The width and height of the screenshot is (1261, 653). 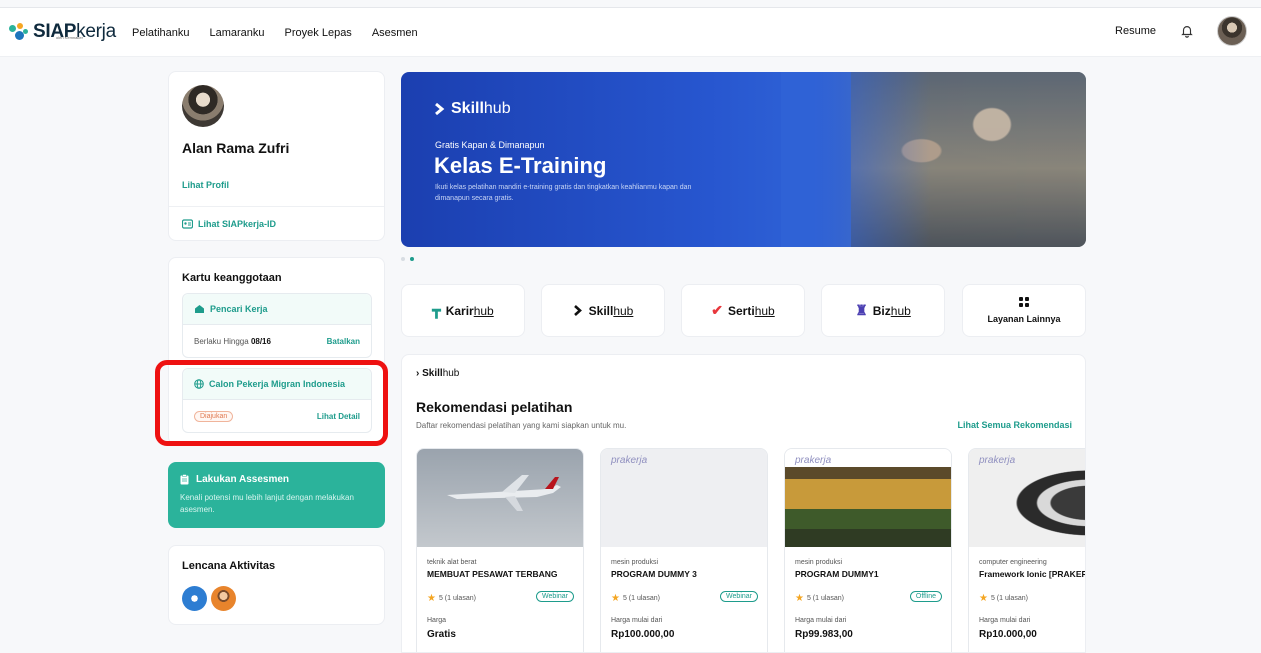 What do you see at coordinates (205, 185) in the screenshot?
I see `view-profile-link: Lihat Profil` at bounding box center [205, 185].